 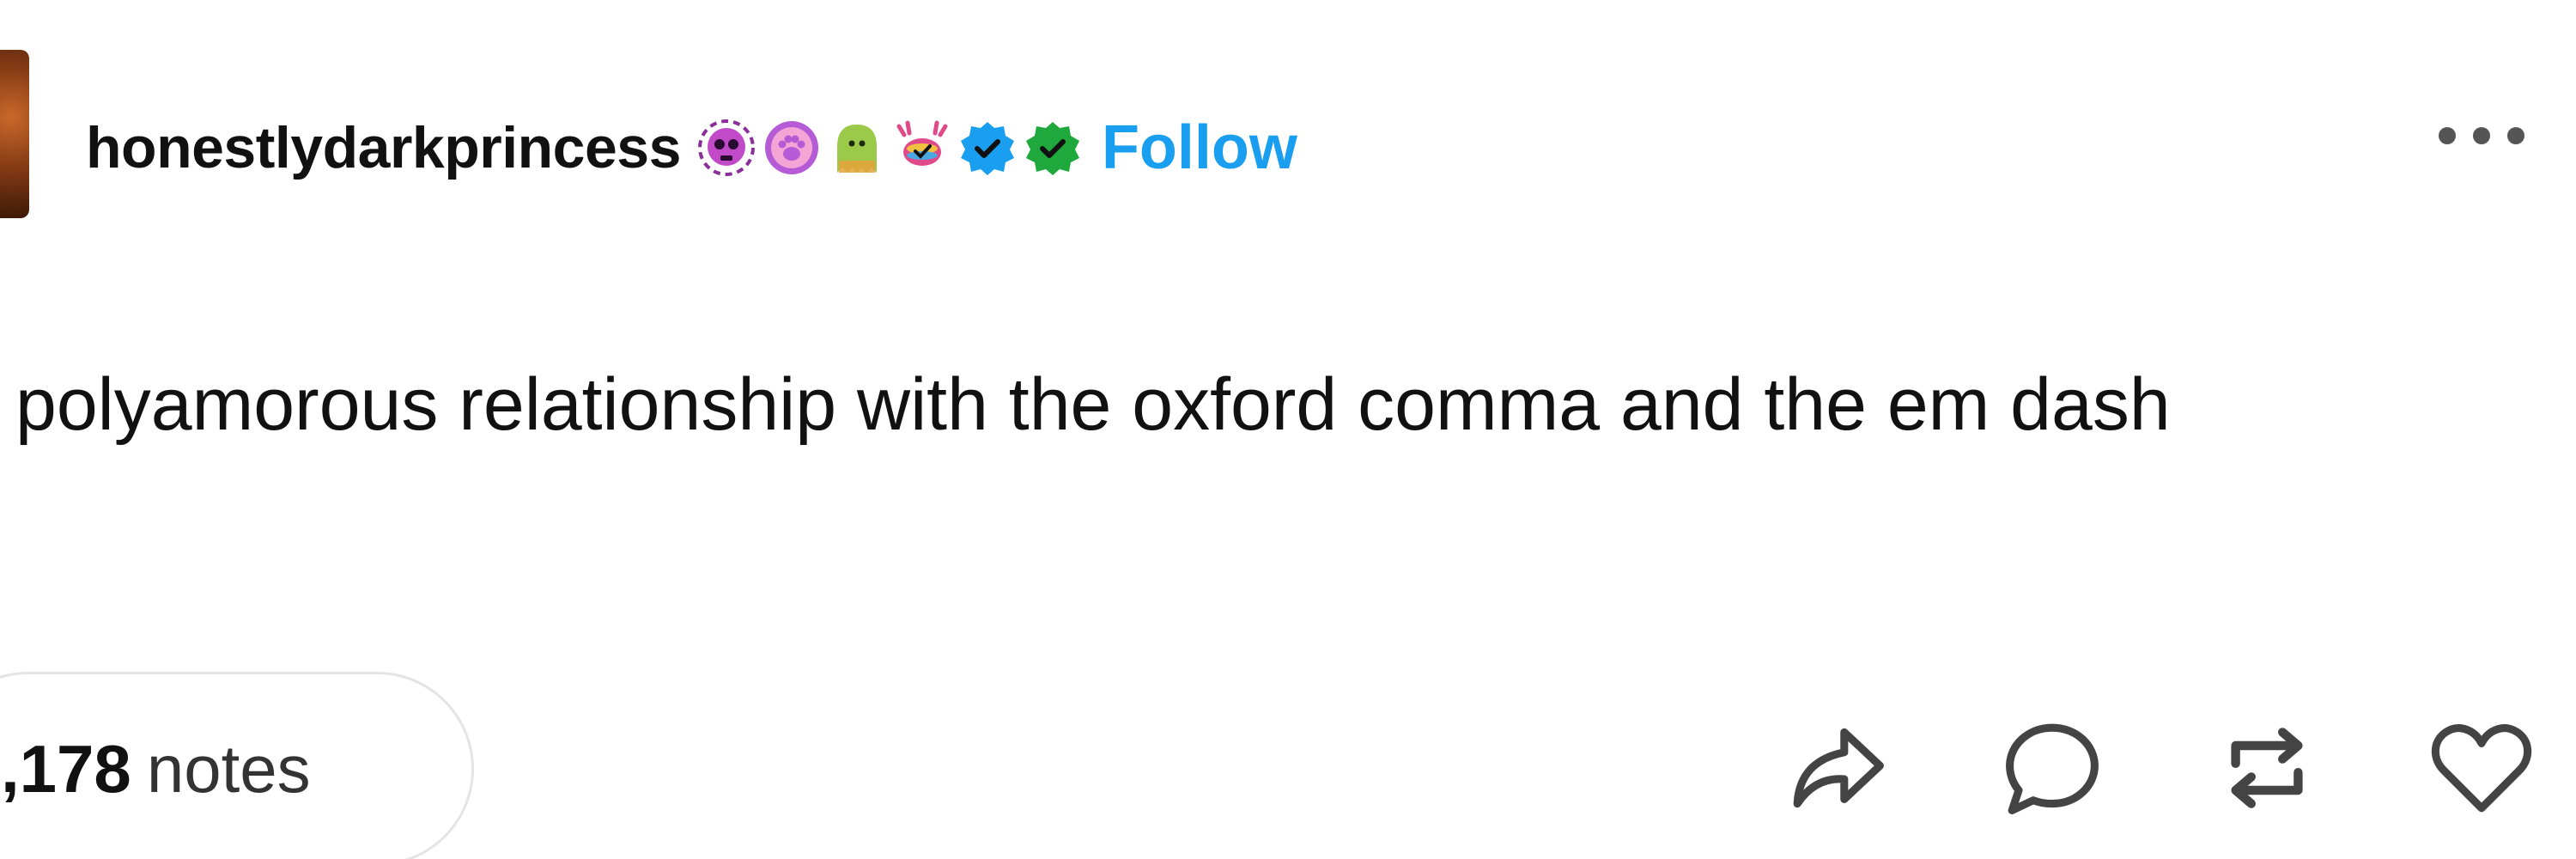 I want to click on follow-button: Follow, so click(x=1199, y=148).